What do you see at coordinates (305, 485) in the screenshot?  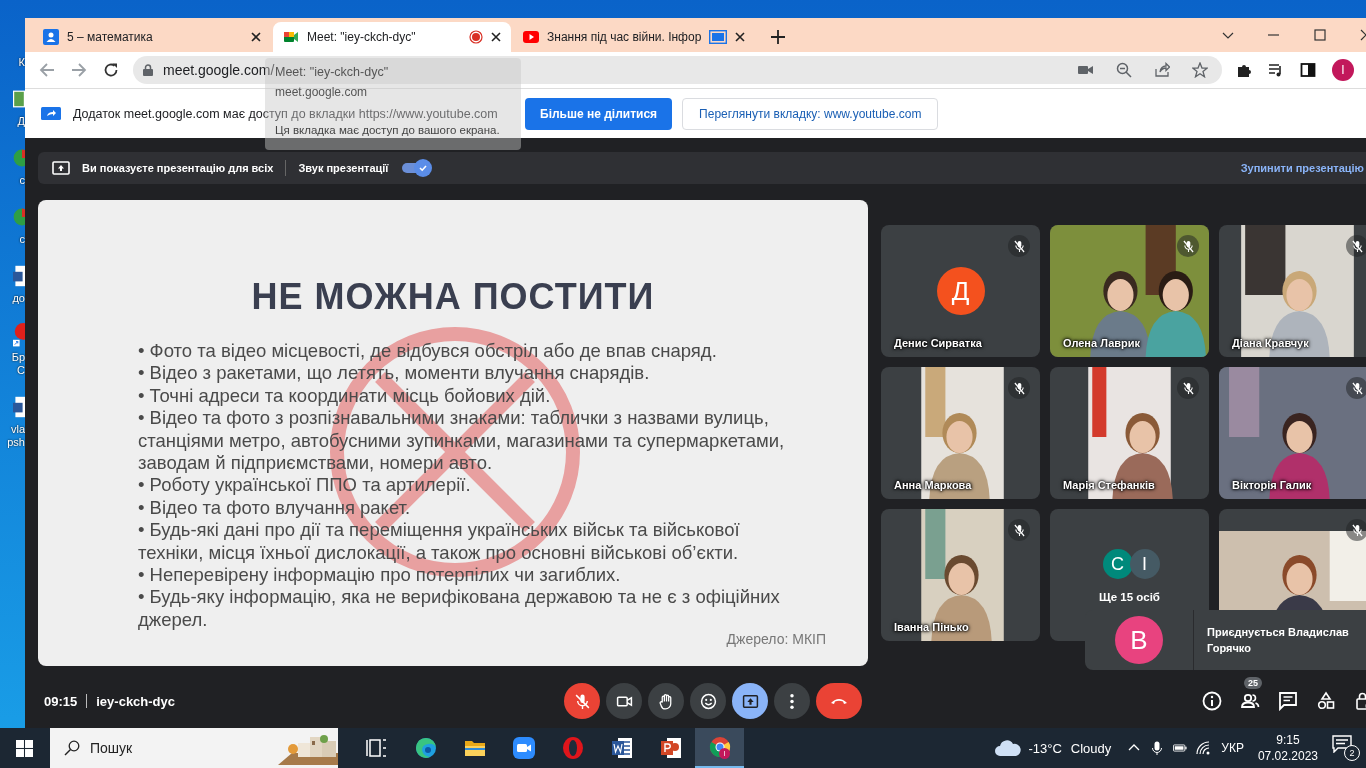 I see `slide-bullet: • Роботу української ППО та артилерії.` at bounding box center [305, 485].